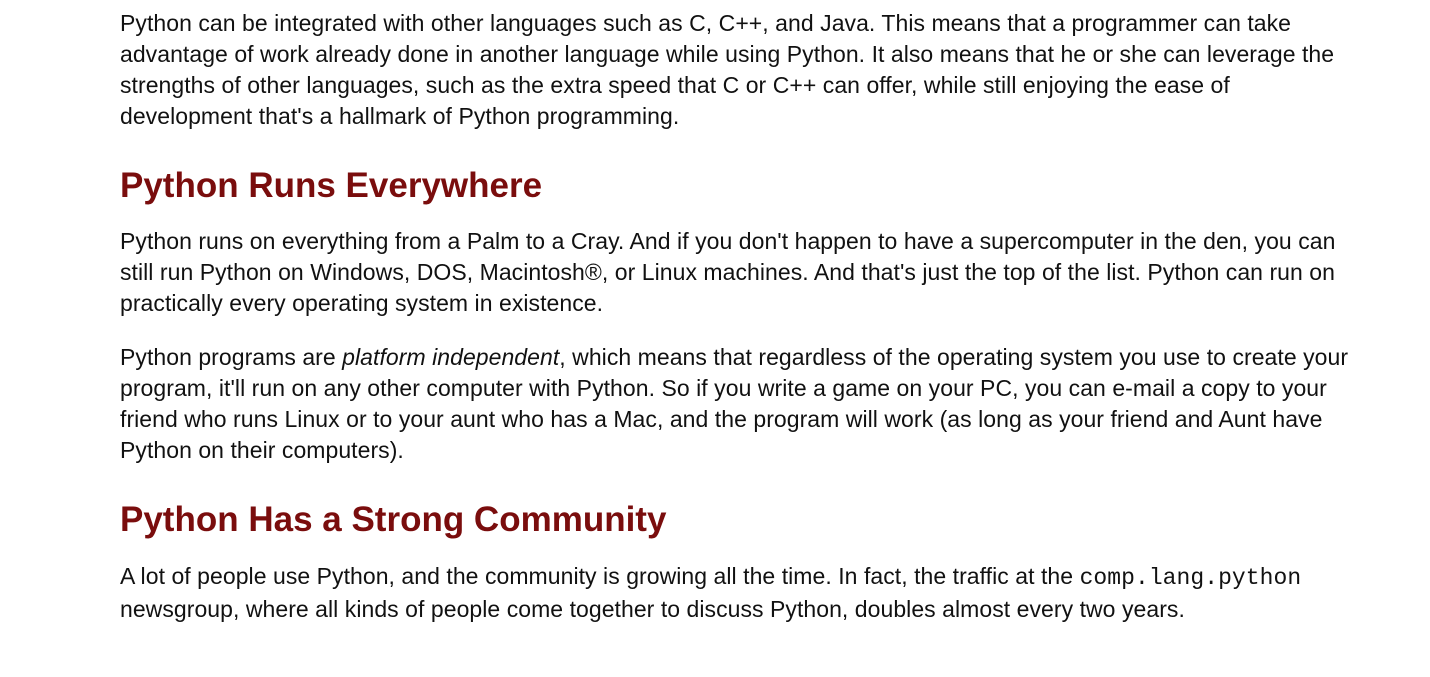 The width and height of the screenshot is (1430, 677). What do you see at coordinates (451, 357) in the screenshot?
I see `emphasis-platform-independent: platform independent` at bounding box center [451, 357].